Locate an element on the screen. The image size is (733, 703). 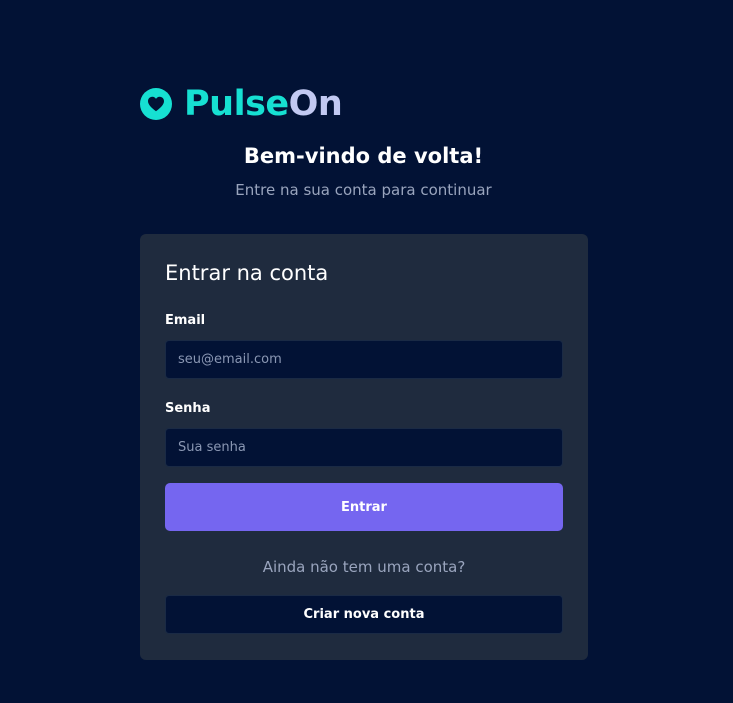
brand-name: PulseOn is located at coordinates (263, 104).